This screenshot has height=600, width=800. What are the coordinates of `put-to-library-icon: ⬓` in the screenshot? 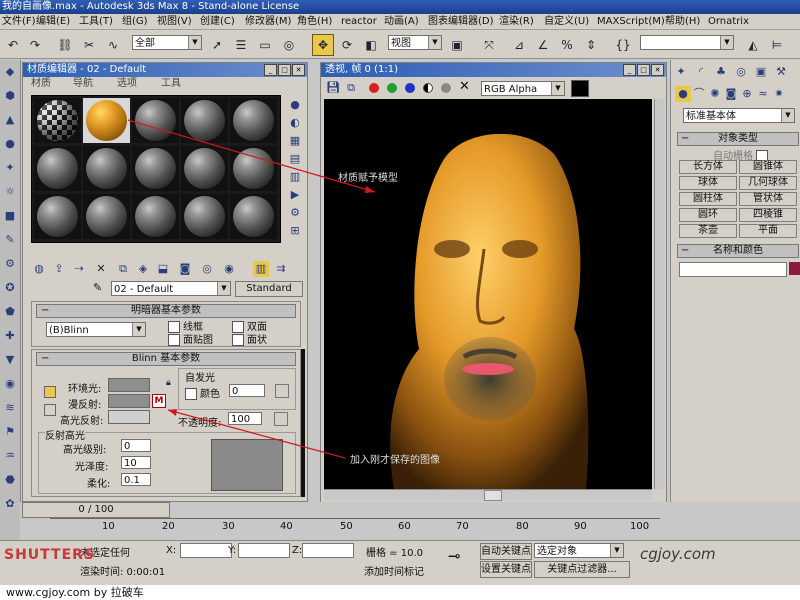 It's located at (163, 269).